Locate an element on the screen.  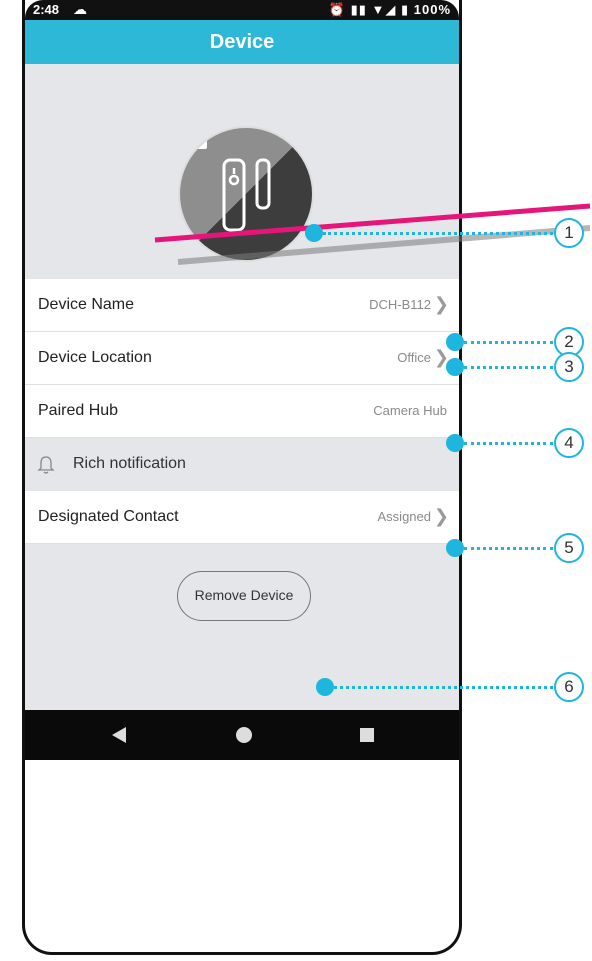
remove-device-button: Remove Device is located at coordinates (244, 596).